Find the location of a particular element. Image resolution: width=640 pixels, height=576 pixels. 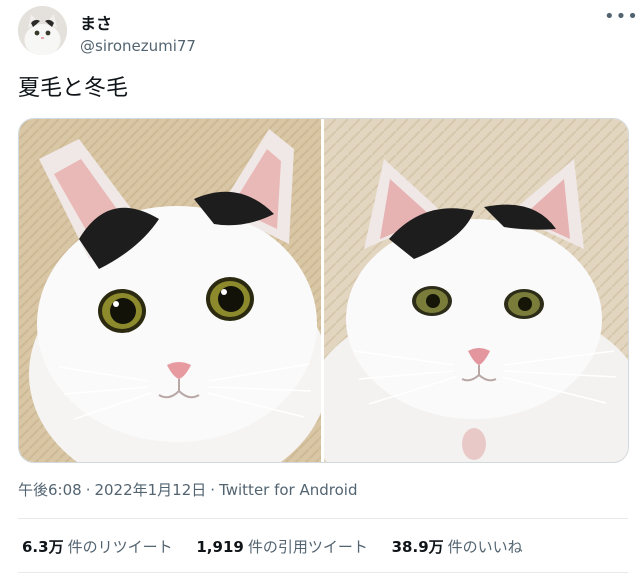

more-horizontal-icon: ••• is located at coordinates (621, 18).